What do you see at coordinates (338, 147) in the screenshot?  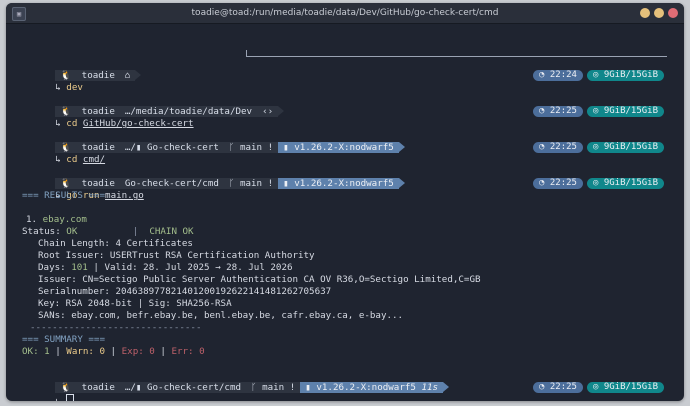 I see `go-version: ▮ v1.26.2-X:nodwarf5` at bounding box center [338, 147].